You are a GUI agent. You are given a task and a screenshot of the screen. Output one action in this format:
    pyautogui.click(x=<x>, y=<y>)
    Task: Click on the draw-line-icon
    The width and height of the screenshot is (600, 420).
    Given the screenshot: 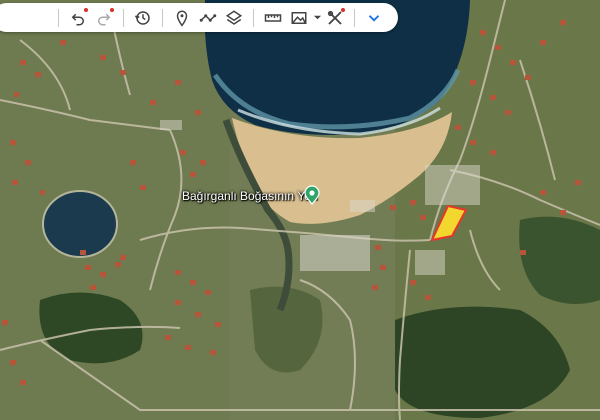 What is the action you would take?
    pyautogui.click(x=208, y=17)
    